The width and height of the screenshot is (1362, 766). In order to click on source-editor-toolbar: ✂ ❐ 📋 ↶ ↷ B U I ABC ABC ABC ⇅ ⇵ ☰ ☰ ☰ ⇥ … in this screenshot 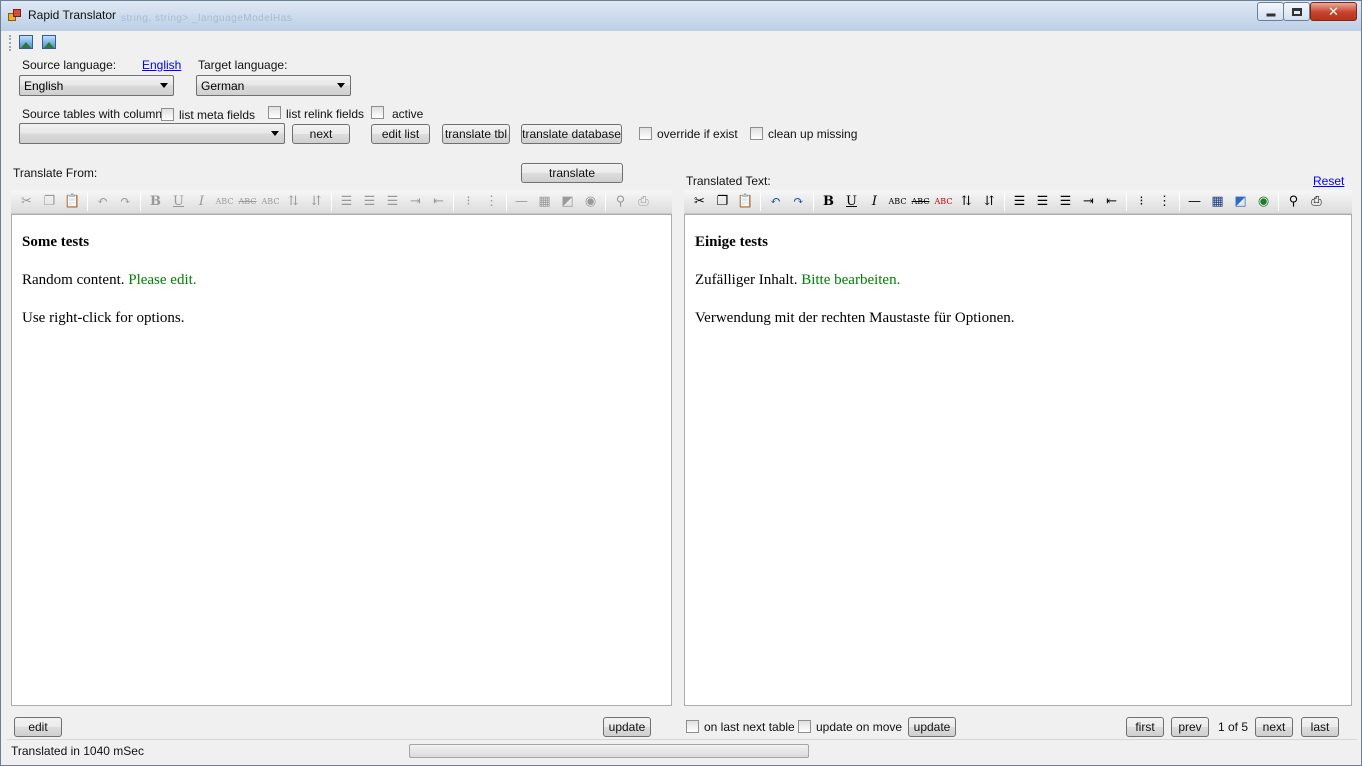, I will do `click(341, 202)`.